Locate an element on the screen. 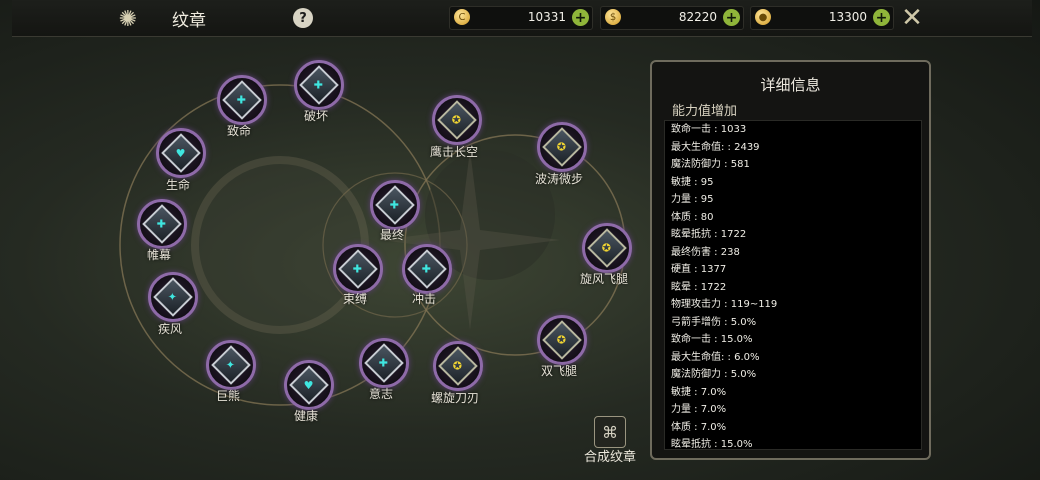  emblem-label: 健康 is located at coordinates (305, 416).